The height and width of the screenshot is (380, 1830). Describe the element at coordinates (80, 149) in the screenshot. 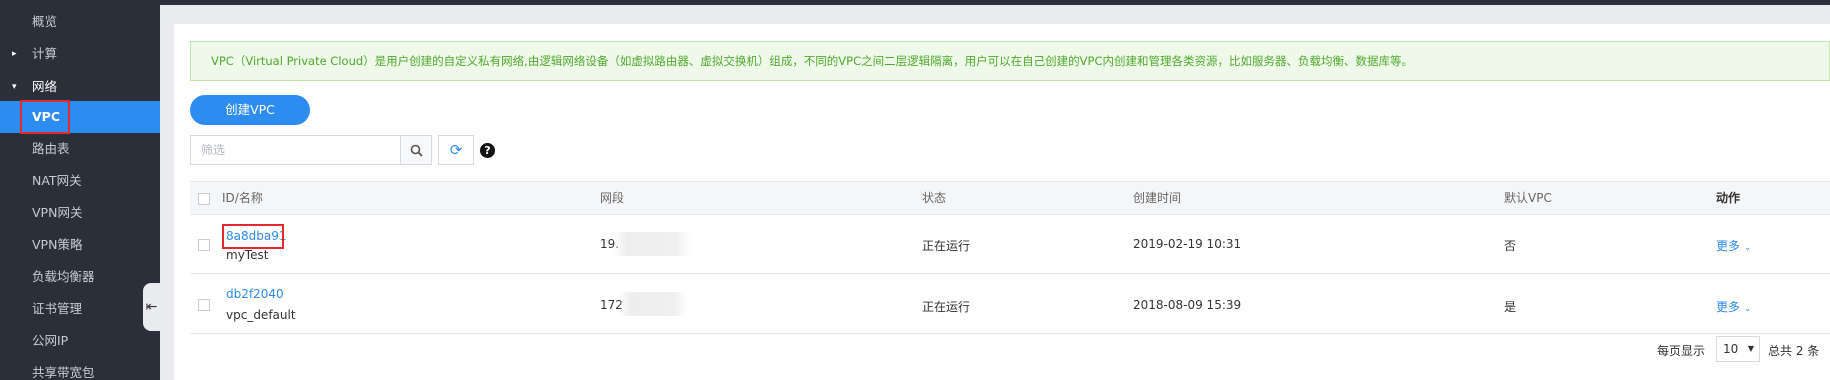

I see `sidebar-item-route-table: 路由表` at that location.